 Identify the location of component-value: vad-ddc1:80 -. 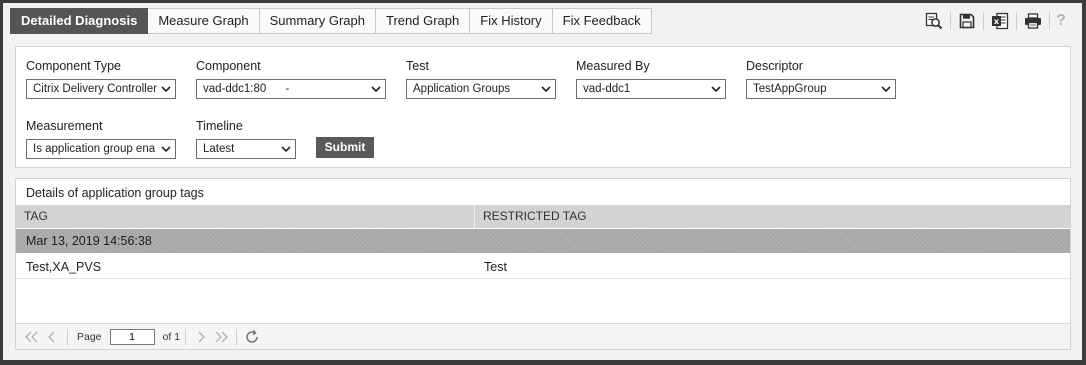
(246, 89).